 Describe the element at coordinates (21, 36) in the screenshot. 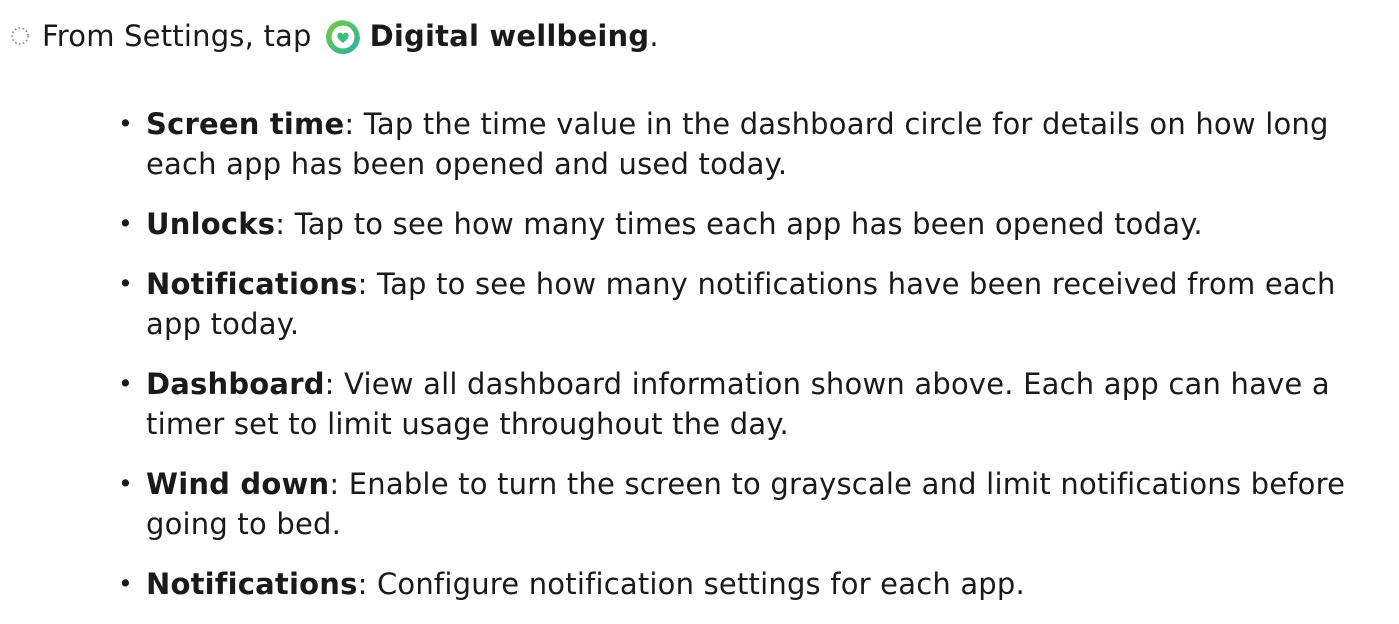

I see `dotted-circle-icon` at that location.